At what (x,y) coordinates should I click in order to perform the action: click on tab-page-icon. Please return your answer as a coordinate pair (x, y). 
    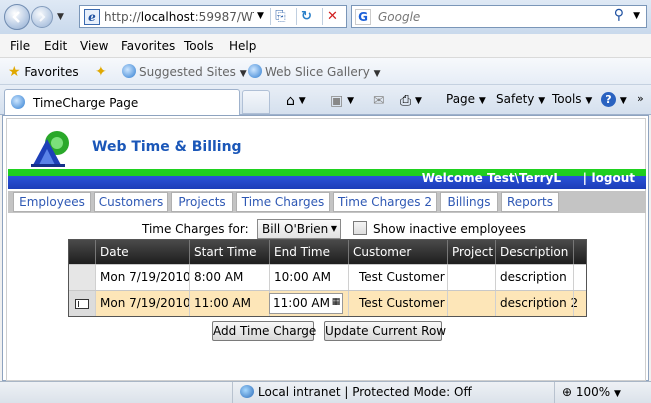
    Looking at the image, I should click on (18, 102).